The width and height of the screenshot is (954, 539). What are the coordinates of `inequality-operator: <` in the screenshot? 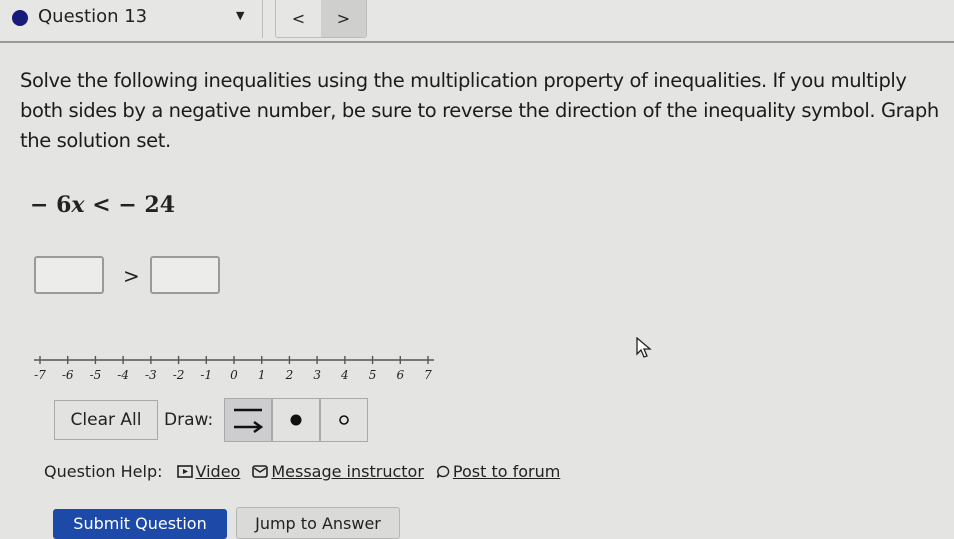 It's located at (101, 205).